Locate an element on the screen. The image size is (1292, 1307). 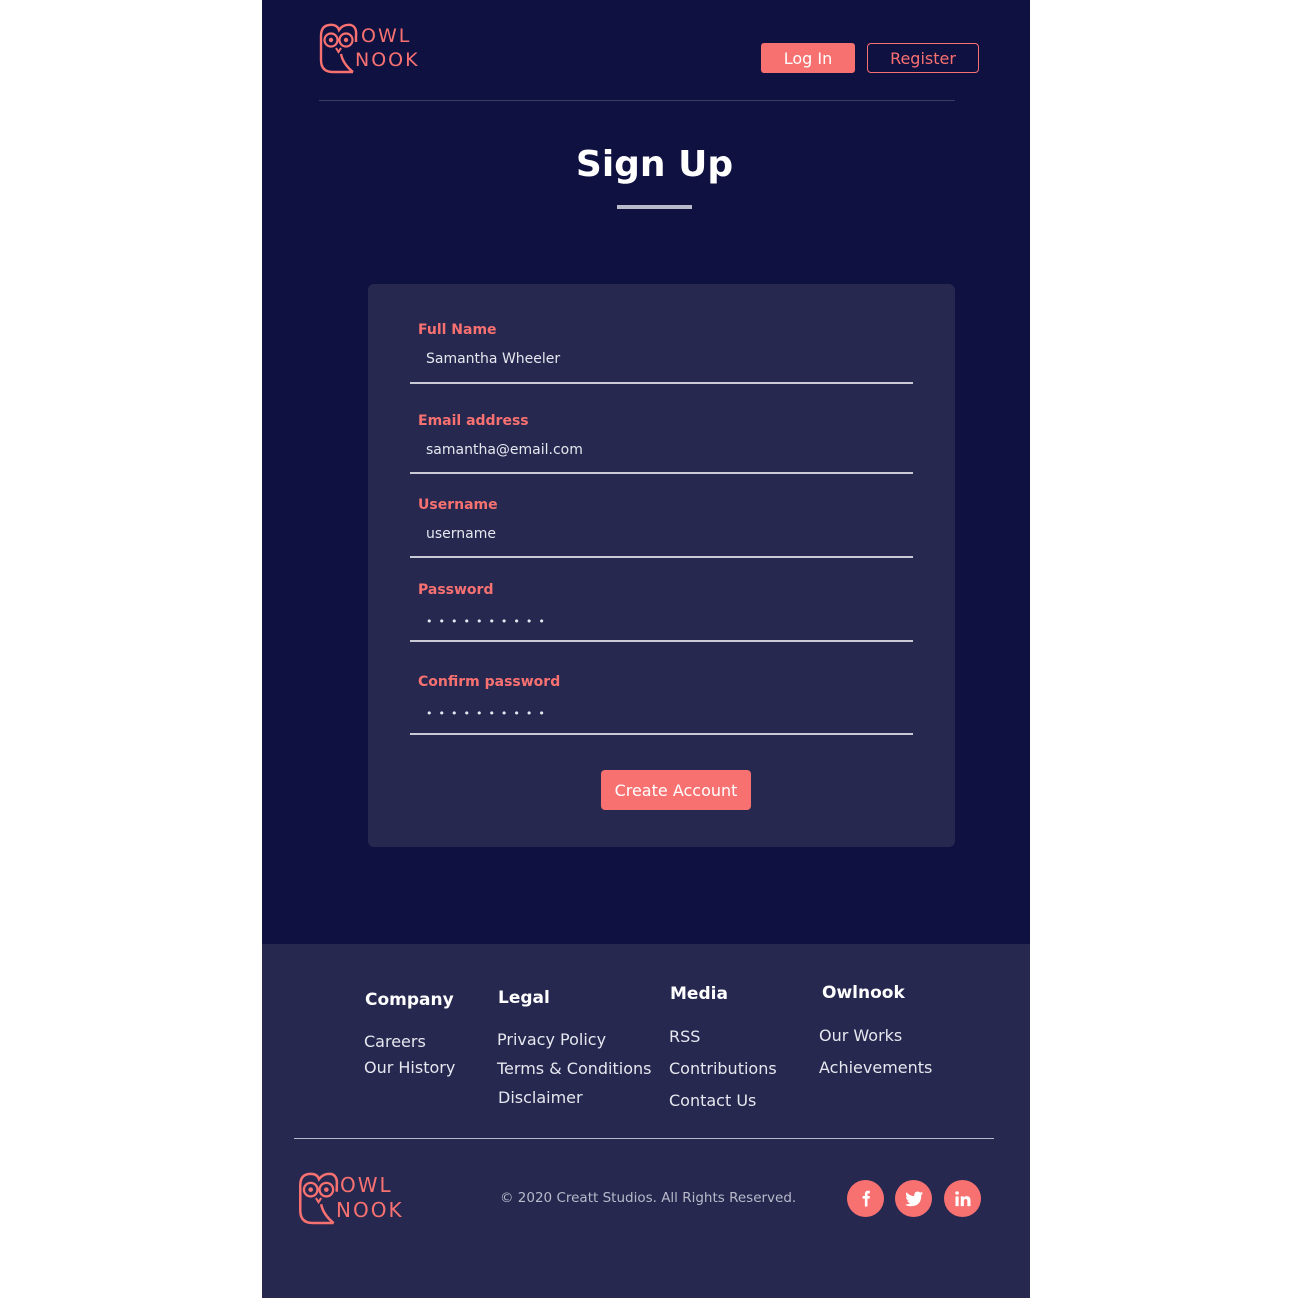
full-name-label: Full Name is located at coordinates (457, 330).